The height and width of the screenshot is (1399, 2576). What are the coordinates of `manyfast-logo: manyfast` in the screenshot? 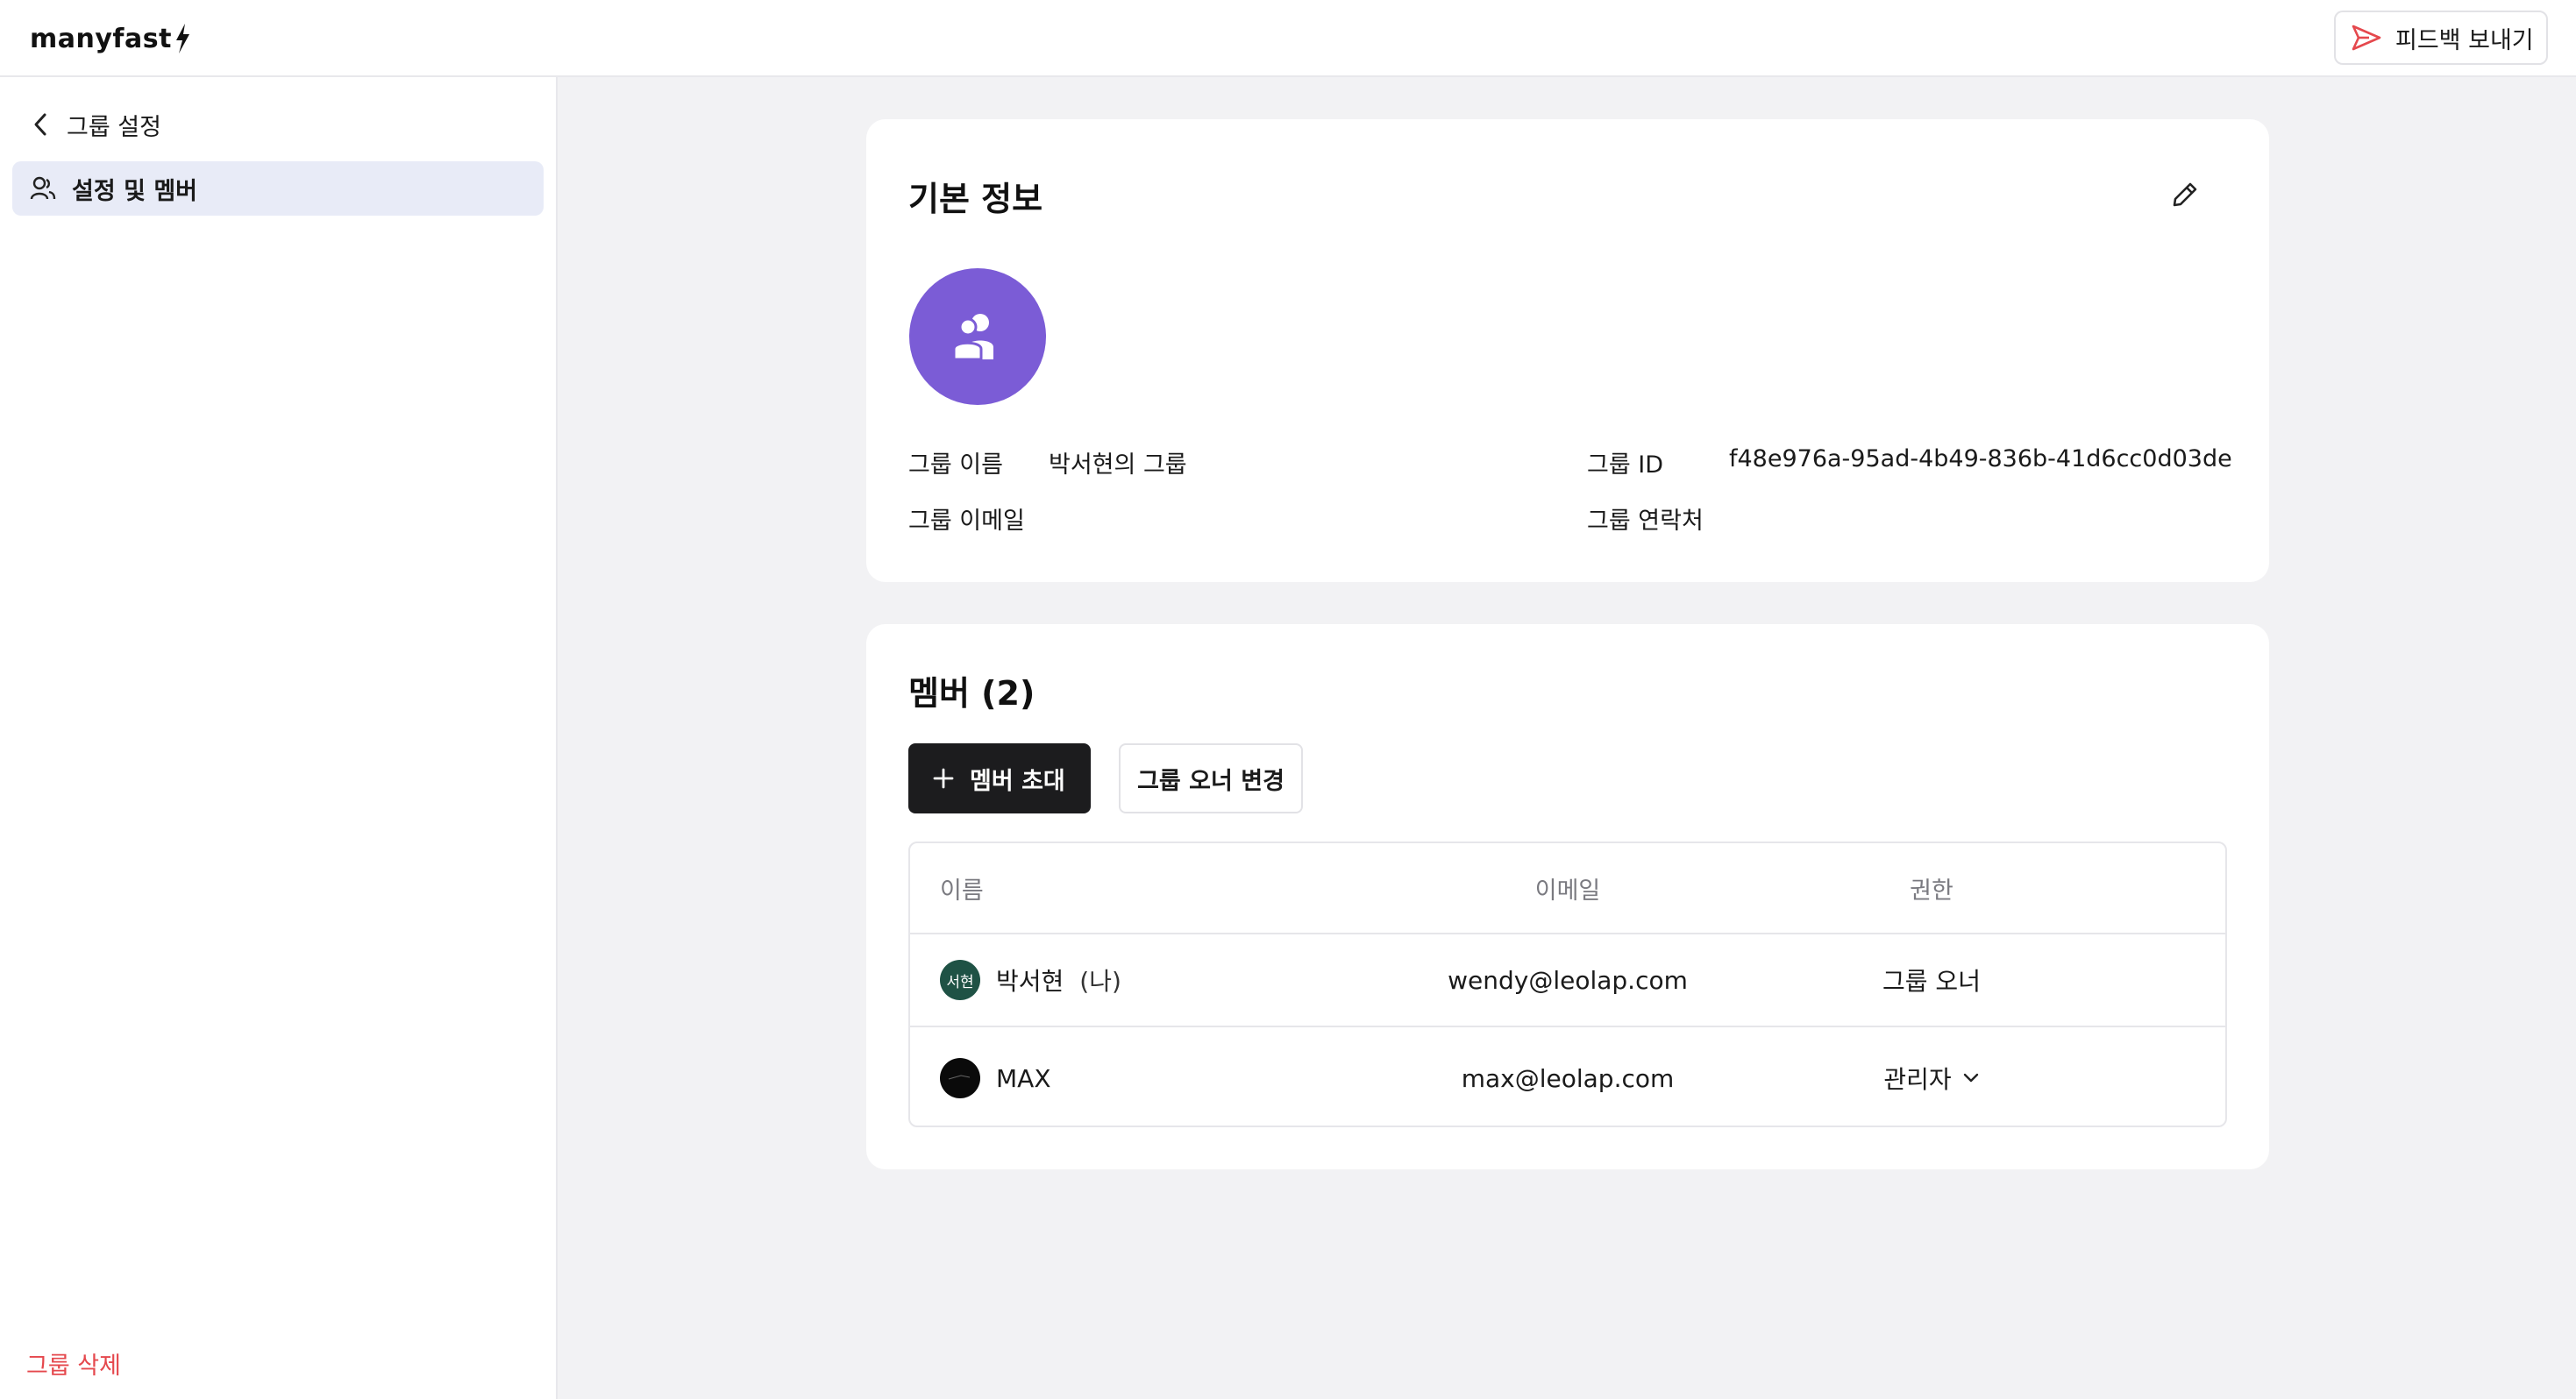 It's located at (110, 39).